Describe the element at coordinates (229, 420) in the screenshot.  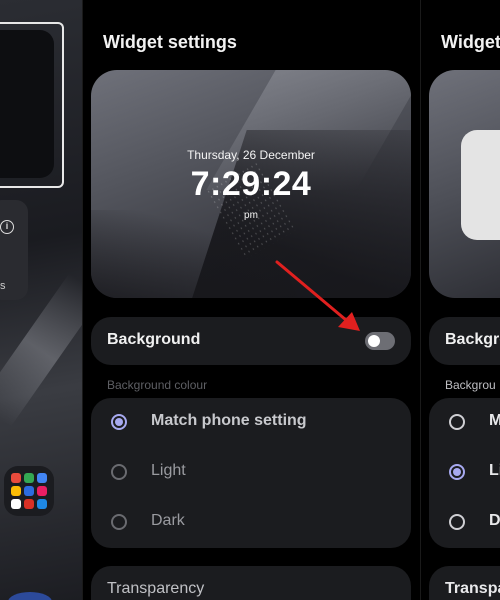
I see `option-label: Match phone setting` at that location.